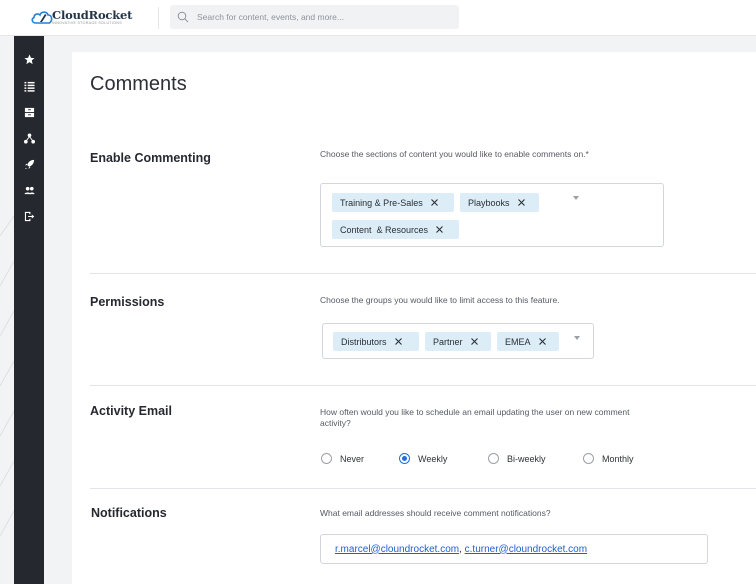  Describe the element at coordinates (324, 17) in the screenshot. I see `search-input` at that location.